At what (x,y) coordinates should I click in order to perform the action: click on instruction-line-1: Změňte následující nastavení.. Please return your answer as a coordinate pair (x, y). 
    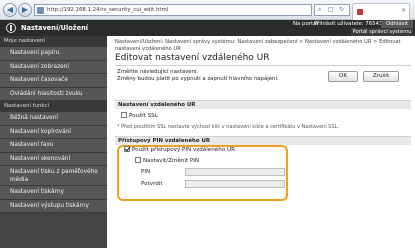
    Looking at the image, I should click on (158, 72).